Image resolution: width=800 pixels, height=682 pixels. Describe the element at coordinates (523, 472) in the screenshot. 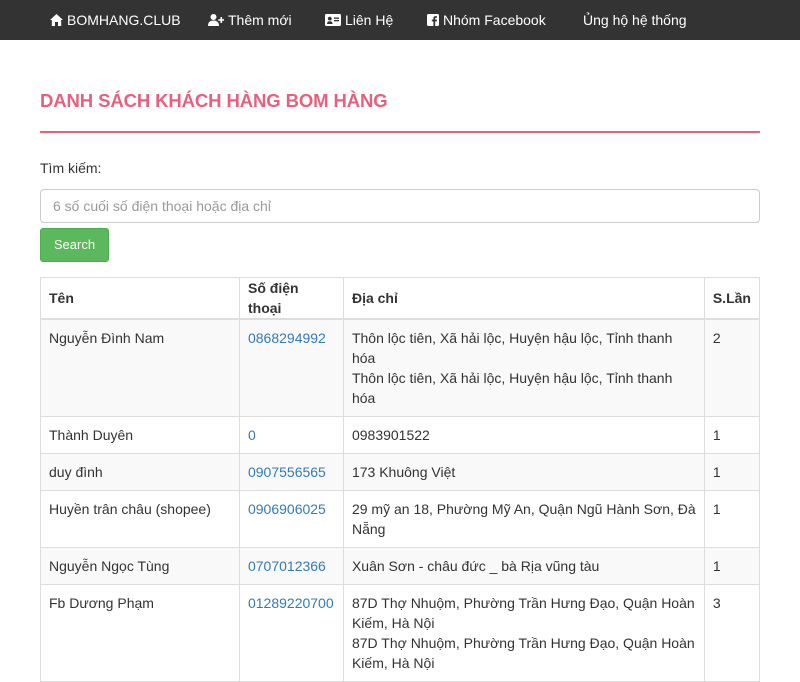

I see `customer-address: 173 Khuông Việt` at that location.